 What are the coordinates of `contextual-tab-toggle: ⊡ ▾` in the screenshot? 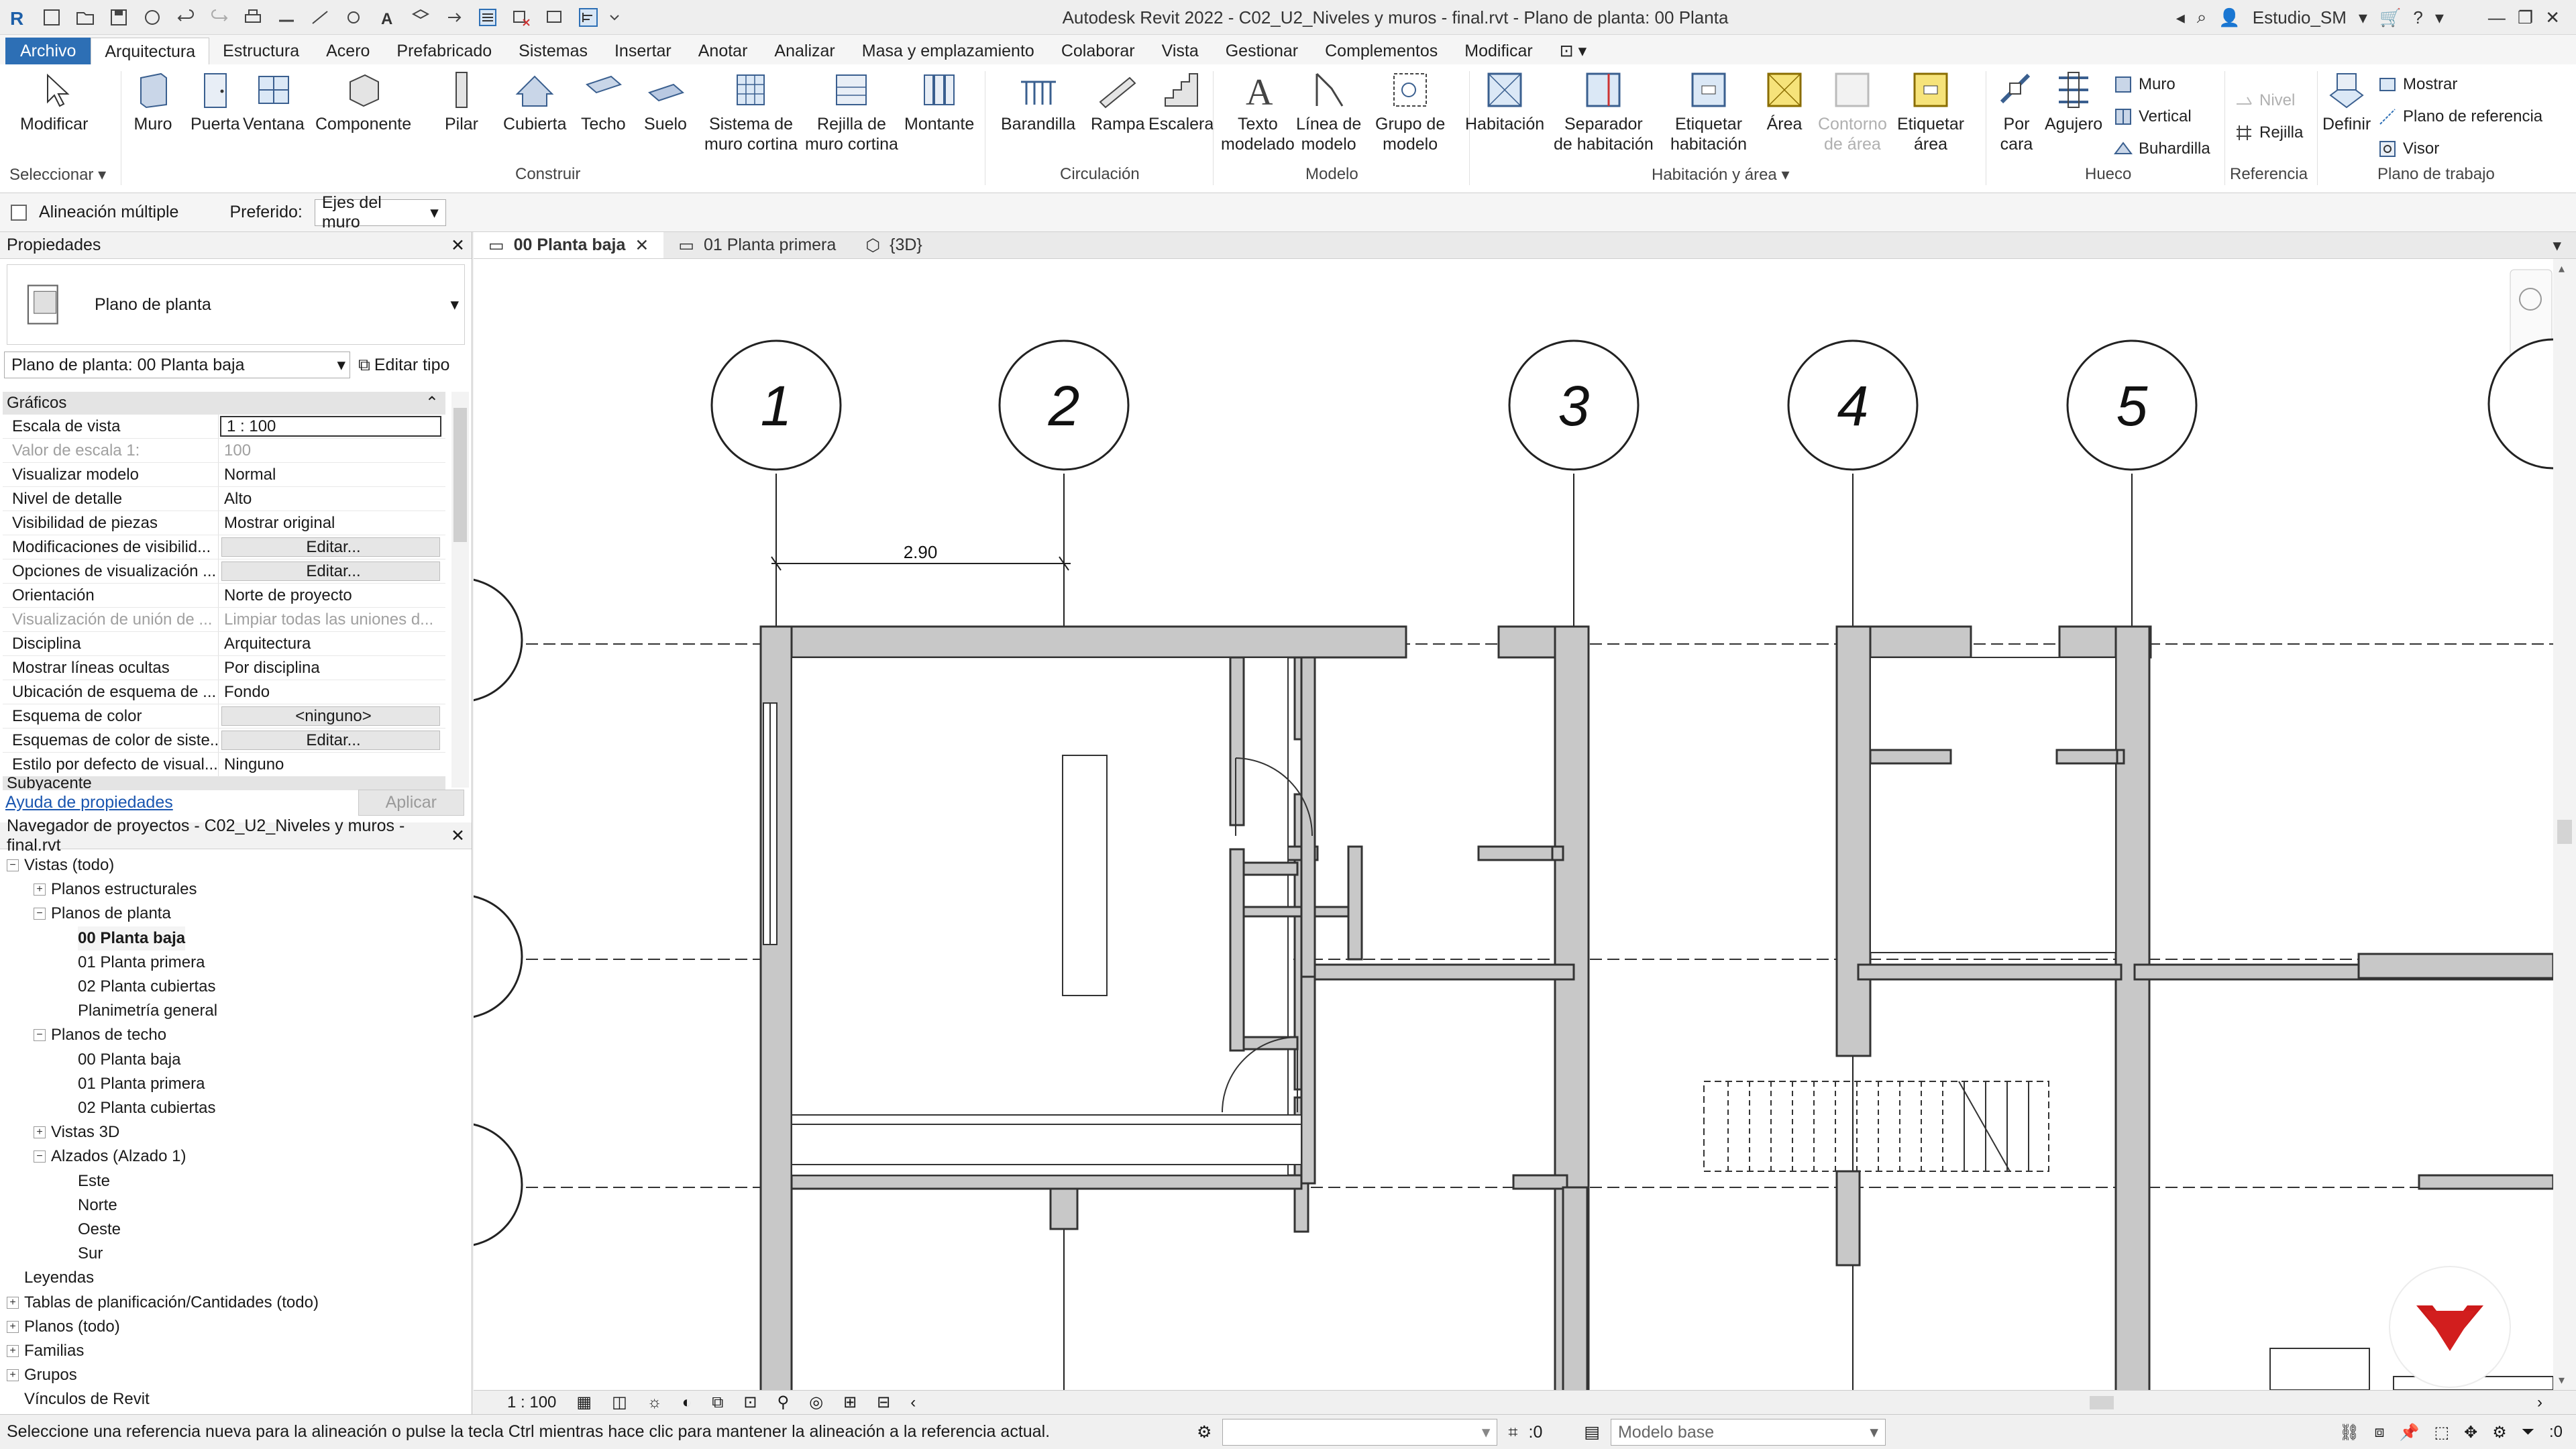 It's located at (1573, 51).